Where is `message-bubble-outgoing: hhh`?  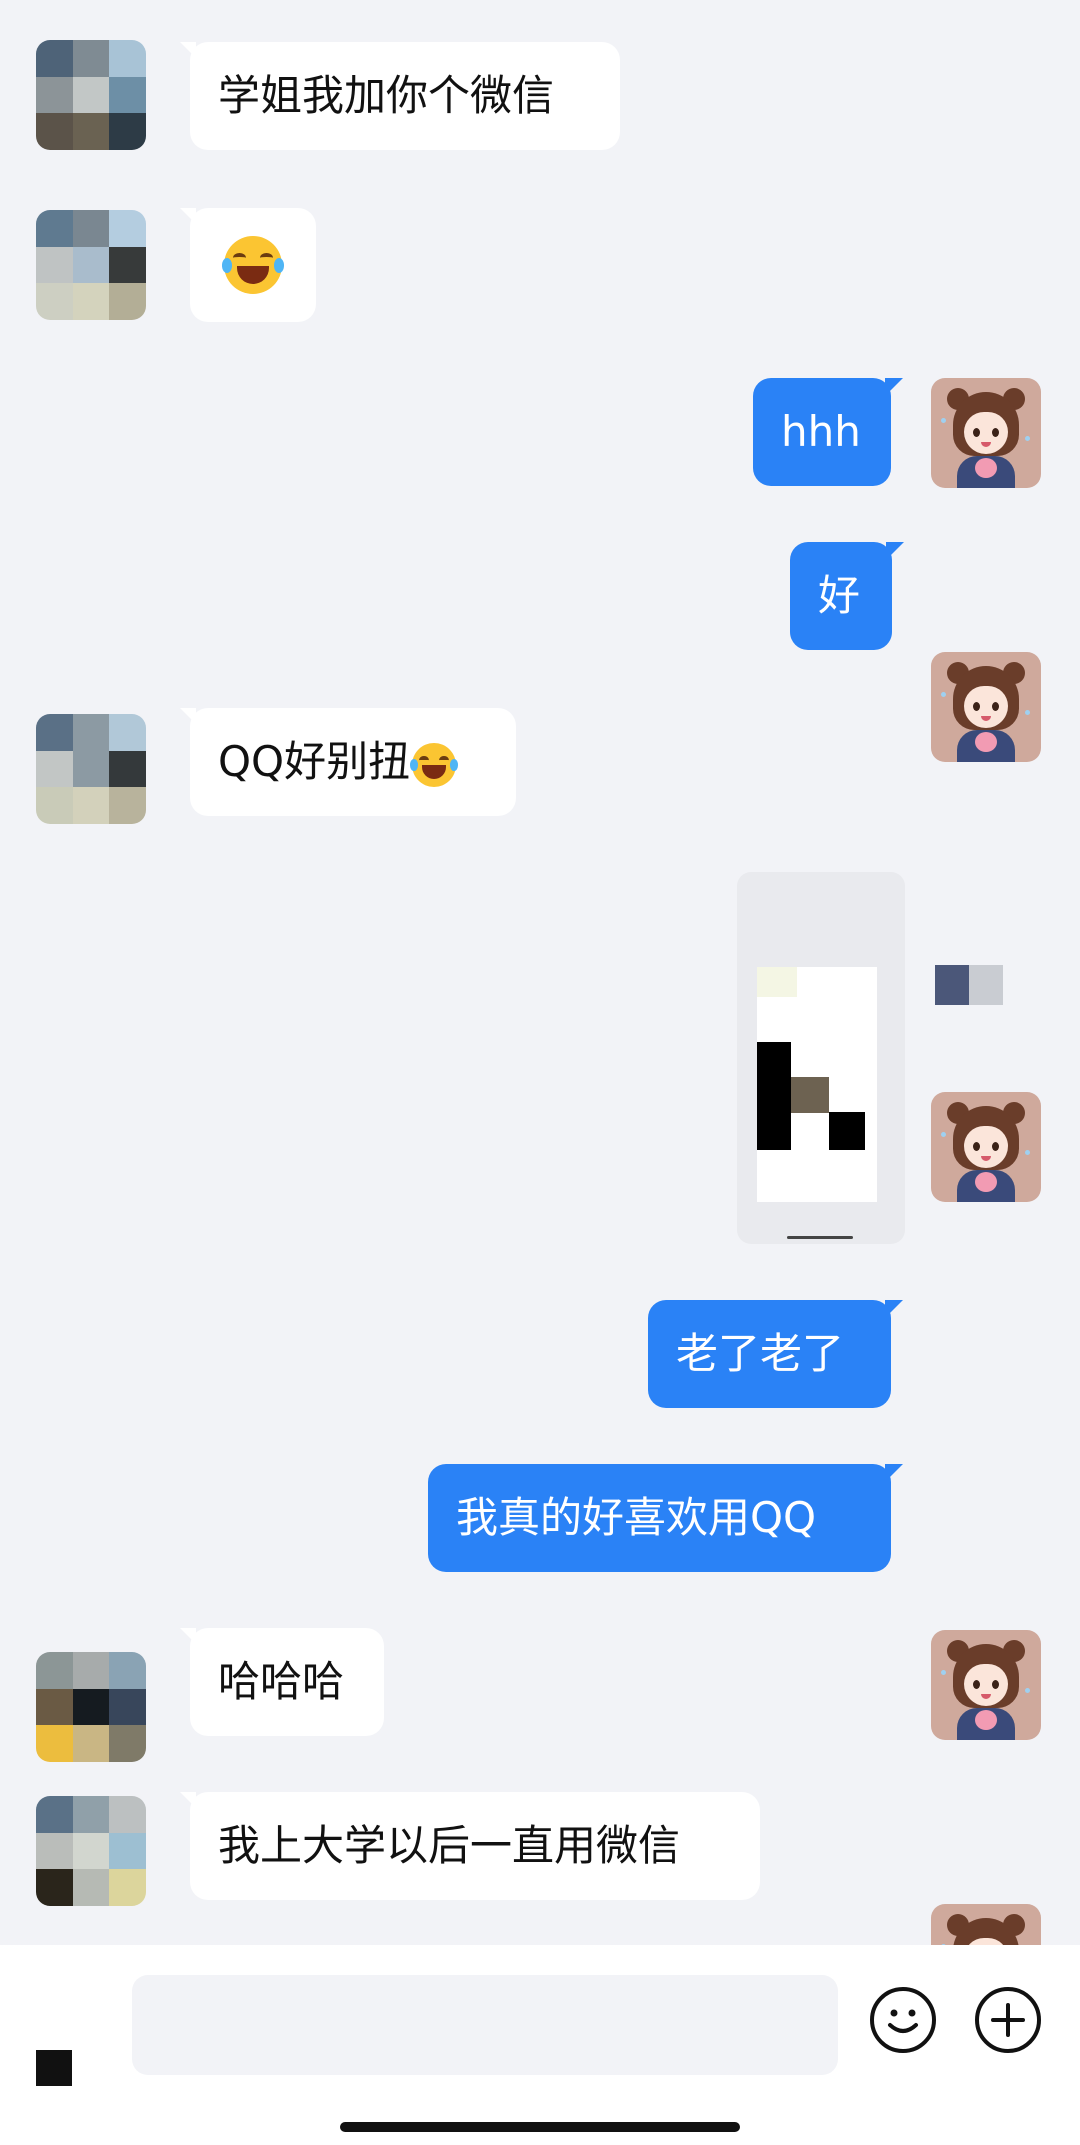
message-bubble-outgoing: hhh is located at coordinates (828, 432).